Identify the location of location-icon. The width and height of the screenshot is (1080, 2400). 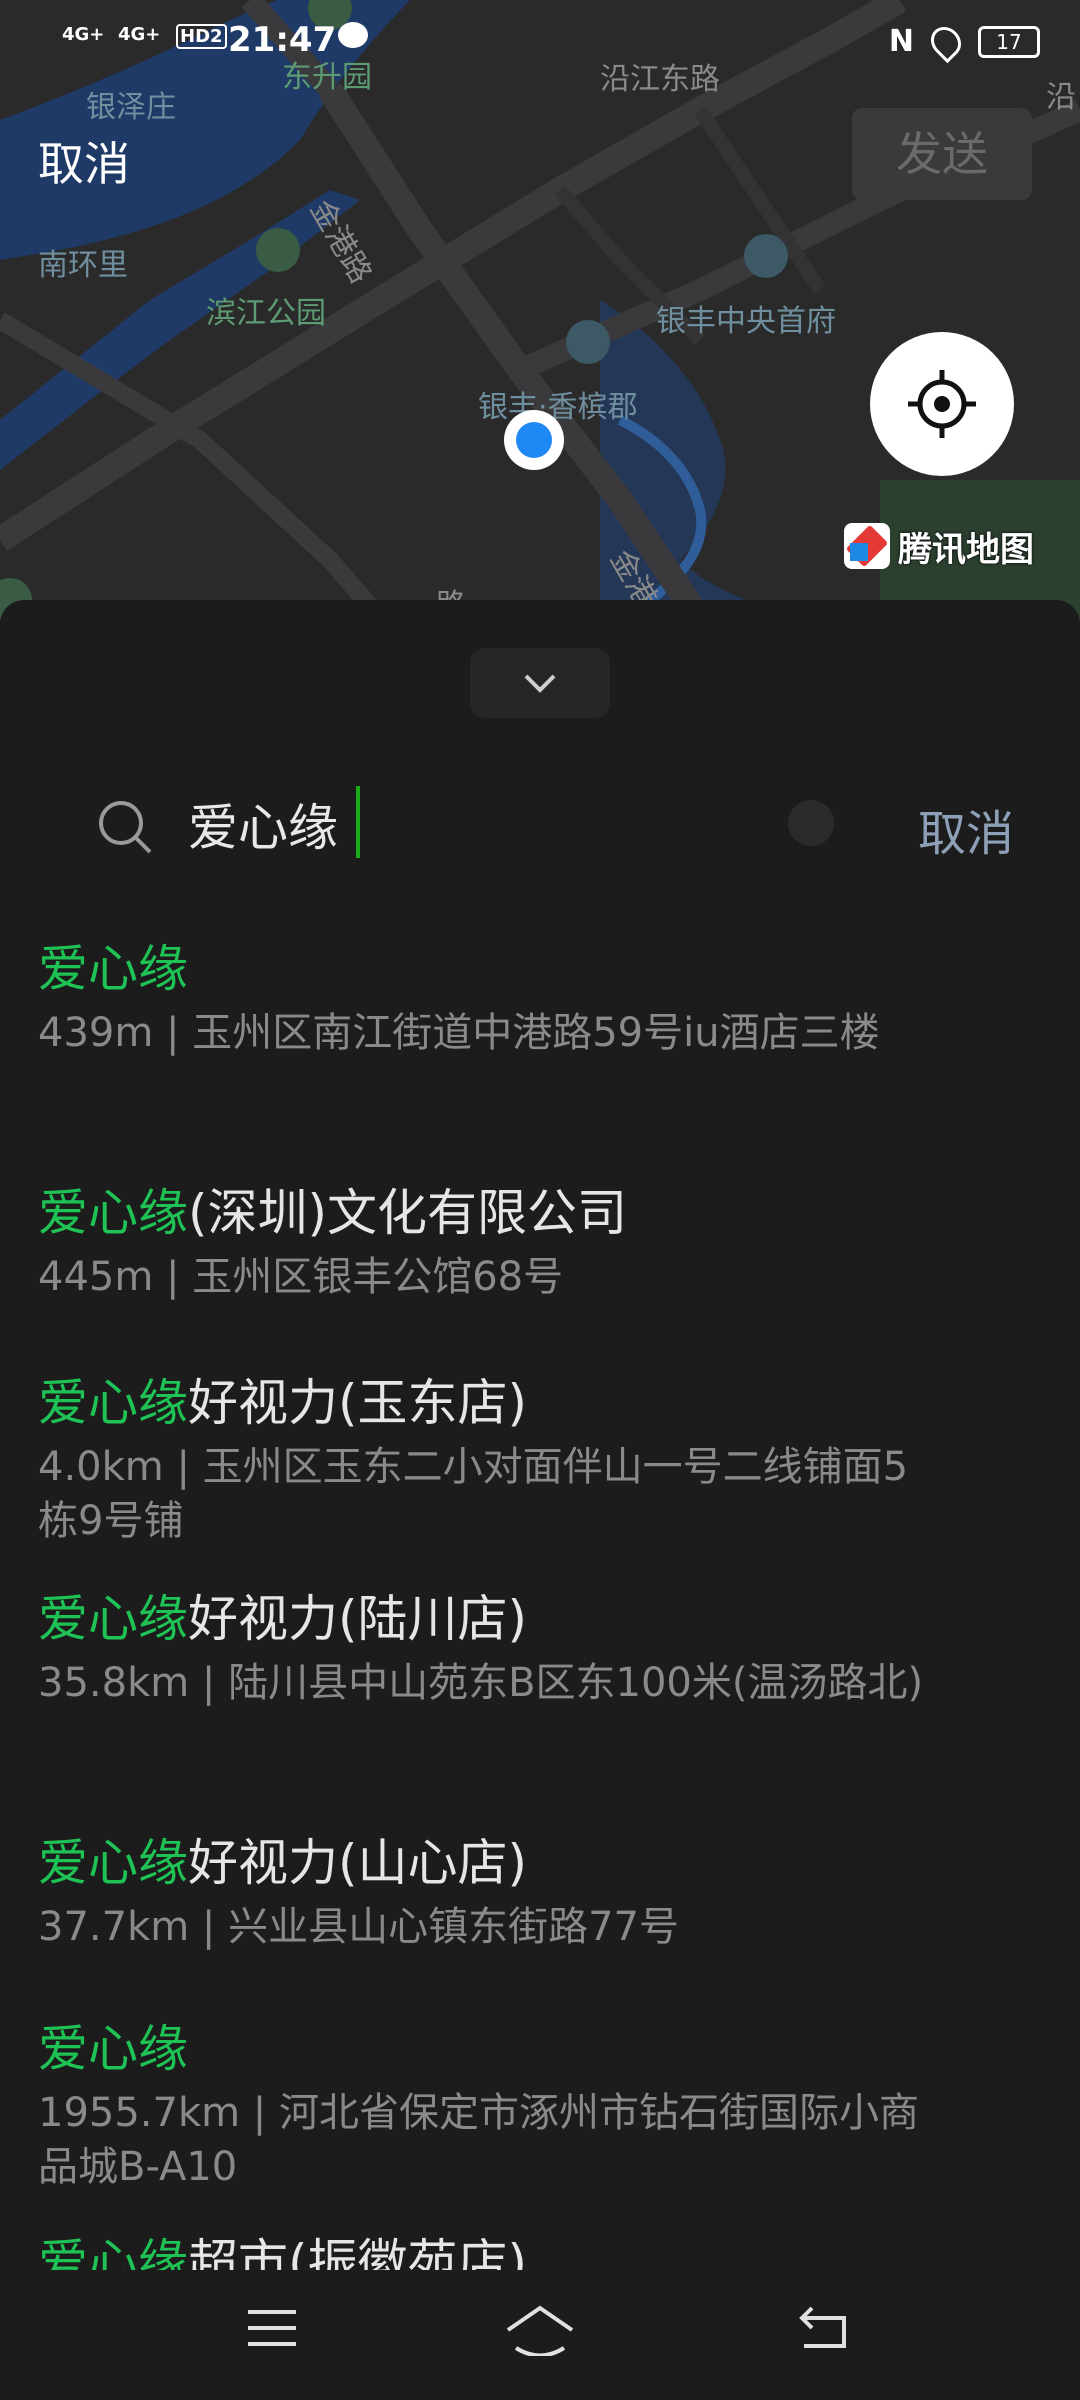
(946, 41).